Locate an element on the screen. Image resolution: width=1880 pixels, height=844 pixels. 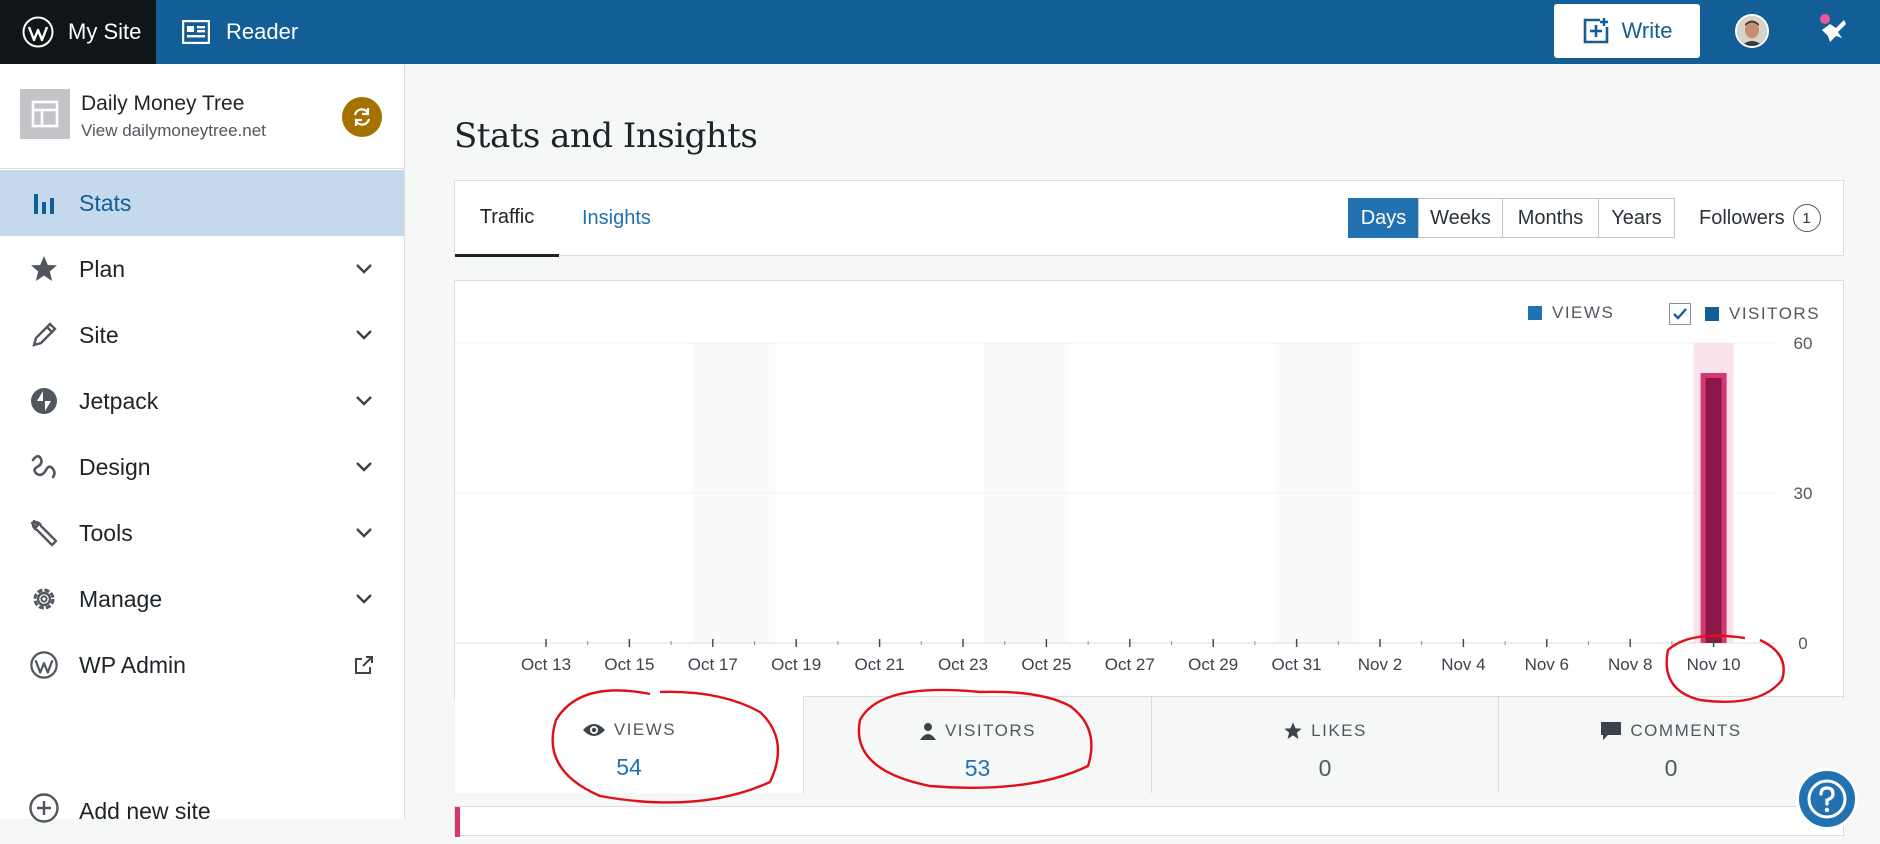
help-button is located at coordinates (1827, 799).